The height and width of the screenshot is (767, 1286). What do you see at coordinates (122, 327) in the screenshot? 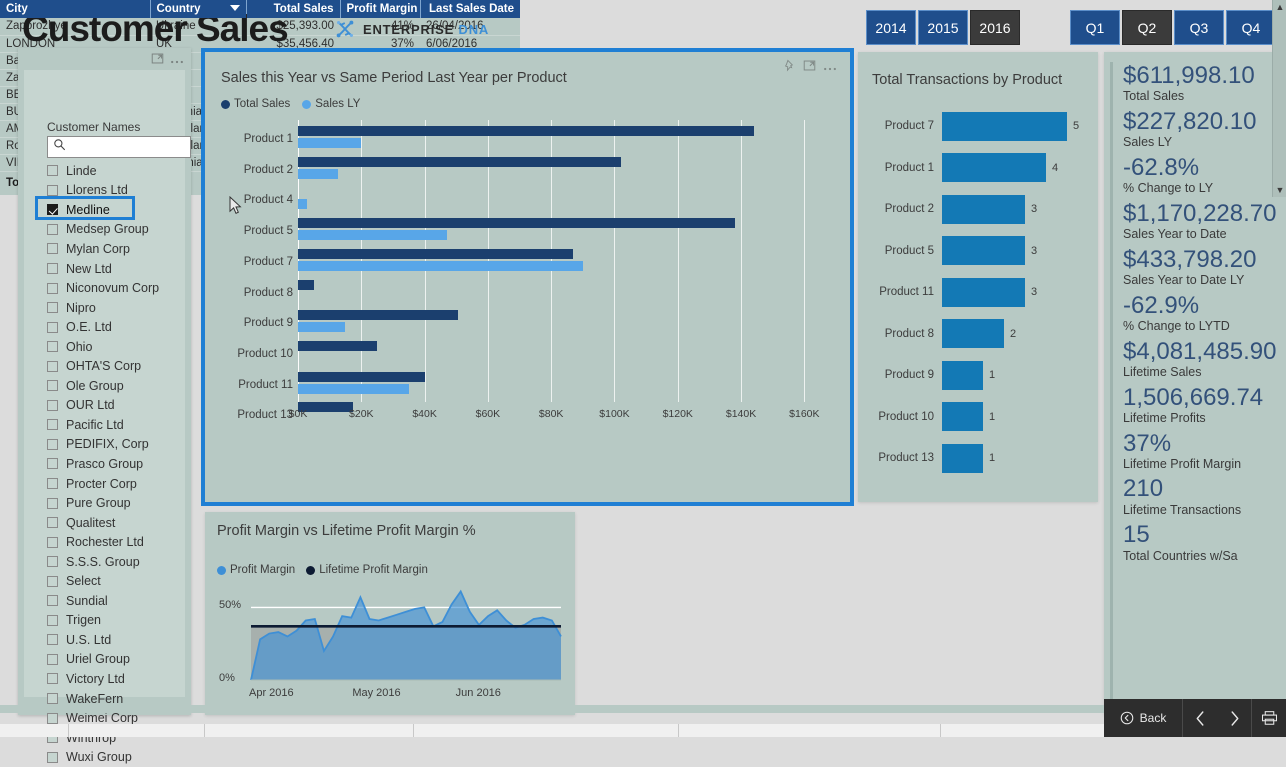
I see `customer-item: O.E. Ltd` at bounding box center [122, 327].